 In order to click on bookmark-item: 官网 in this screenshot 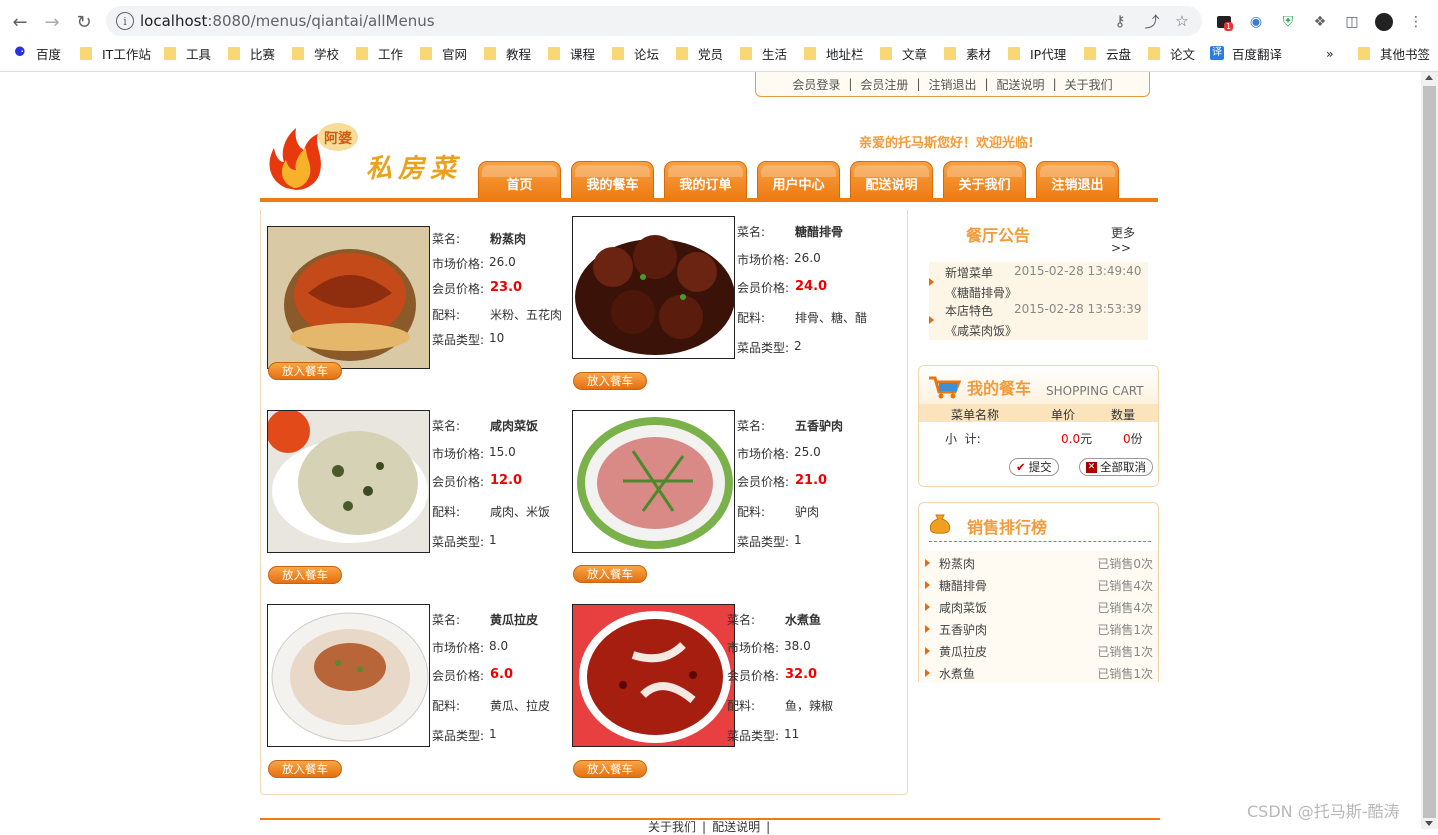, I will do `click(443, 53)`.